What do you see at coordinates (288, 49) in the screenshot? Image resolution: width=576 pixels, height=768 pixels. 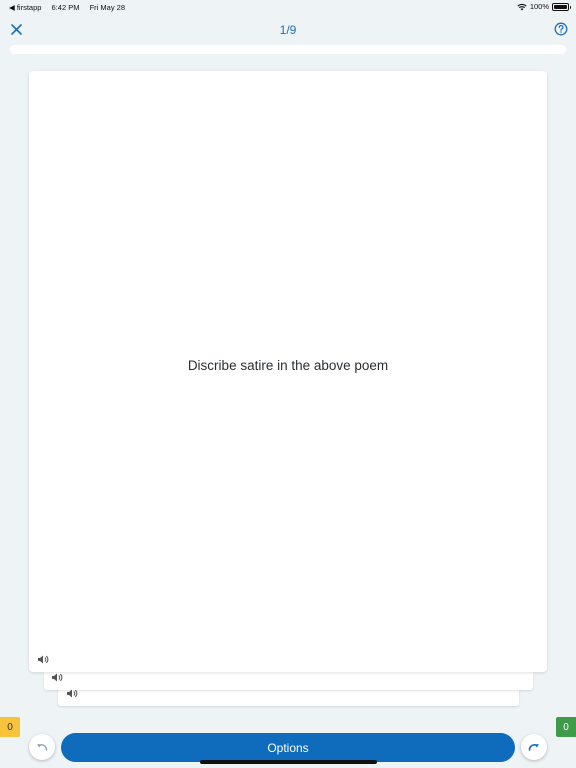 I see `progress-track` at bounding box center [288, 49].